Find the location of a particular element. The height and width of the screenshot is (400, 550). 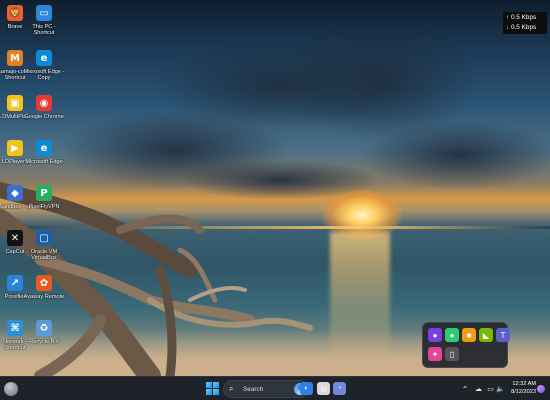

proxifier-icon: ↗ is located at coordinates (15, 283).